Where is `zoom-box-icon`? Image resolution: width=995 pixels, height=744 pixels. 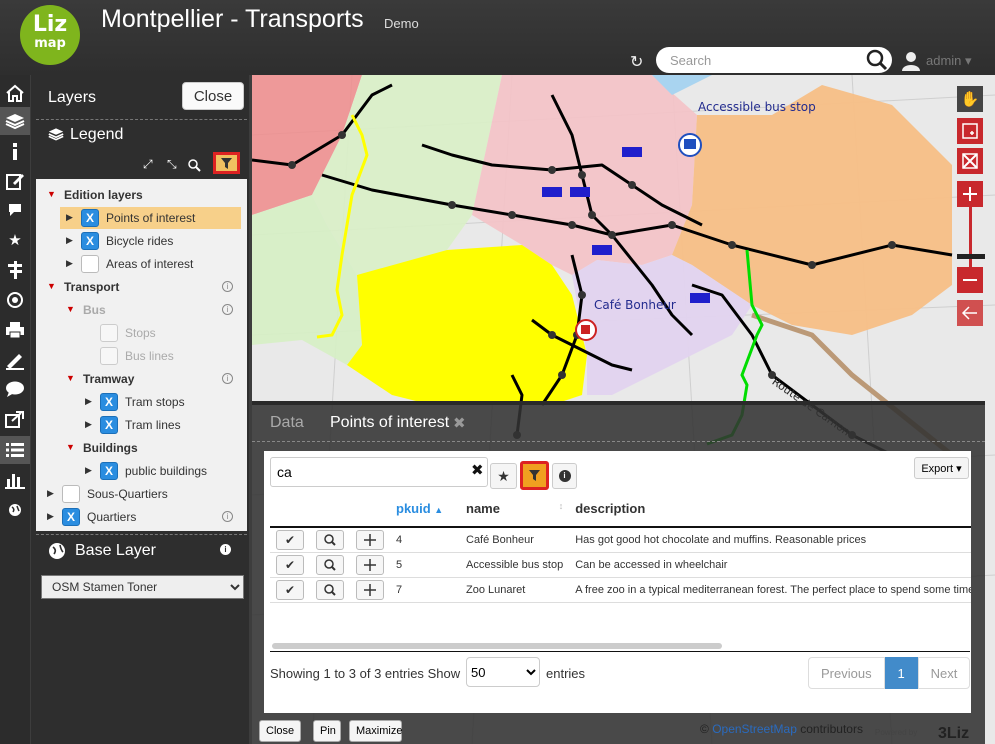
zoom-box-icon is located at coordinates (970, 131).